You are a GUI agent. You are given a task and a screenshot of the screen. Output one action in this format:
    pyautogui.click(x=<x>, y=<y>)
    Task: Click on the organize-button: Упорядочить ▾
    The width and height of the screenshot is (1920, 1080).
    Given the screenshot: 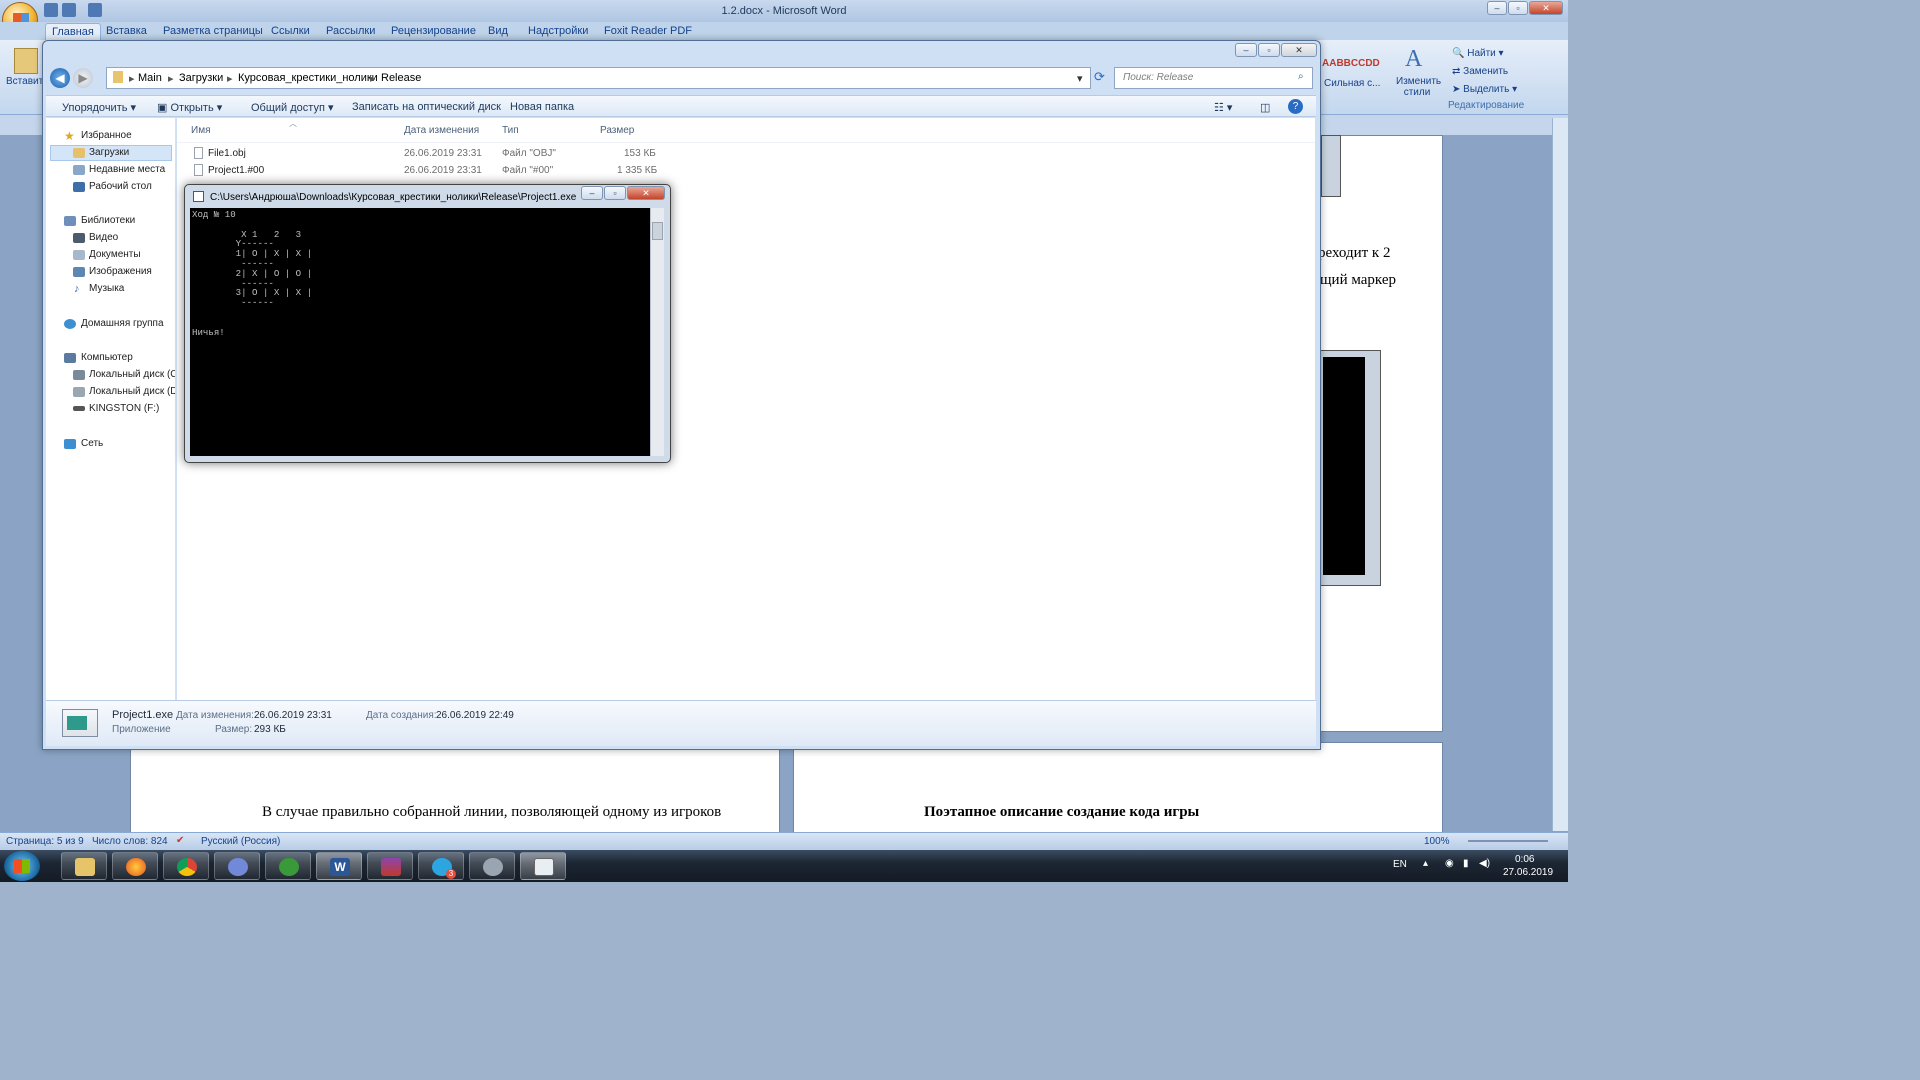 What is the action you would take?
    pyautogui.click(x=99, y=107)
    